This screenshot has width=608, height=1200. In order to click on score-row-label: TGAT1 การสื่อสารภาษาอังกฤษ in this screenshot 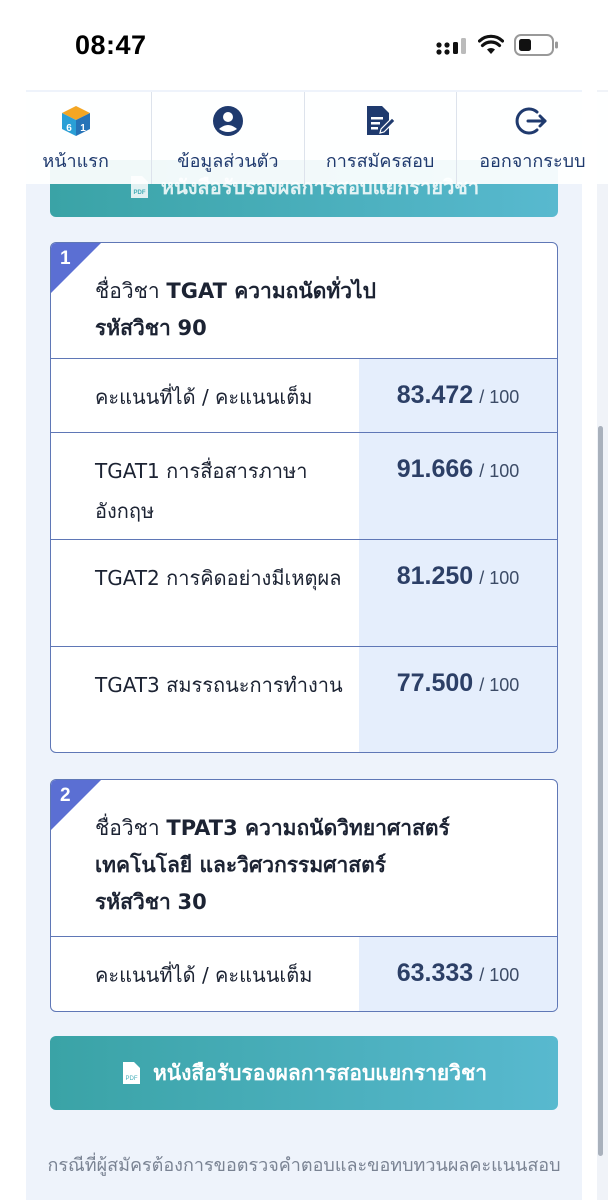, I will do `click(201, 491)`.